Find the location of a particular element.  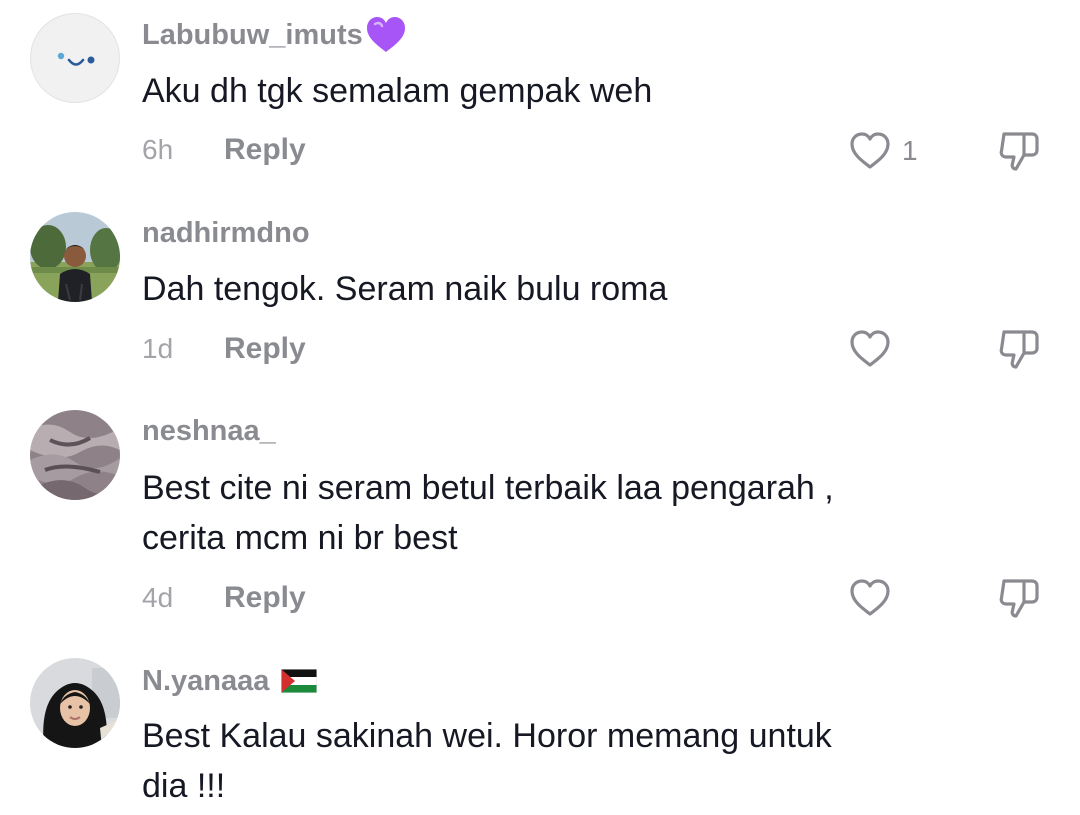

default-avatar-face-icon is located at coordinates (76, 59).